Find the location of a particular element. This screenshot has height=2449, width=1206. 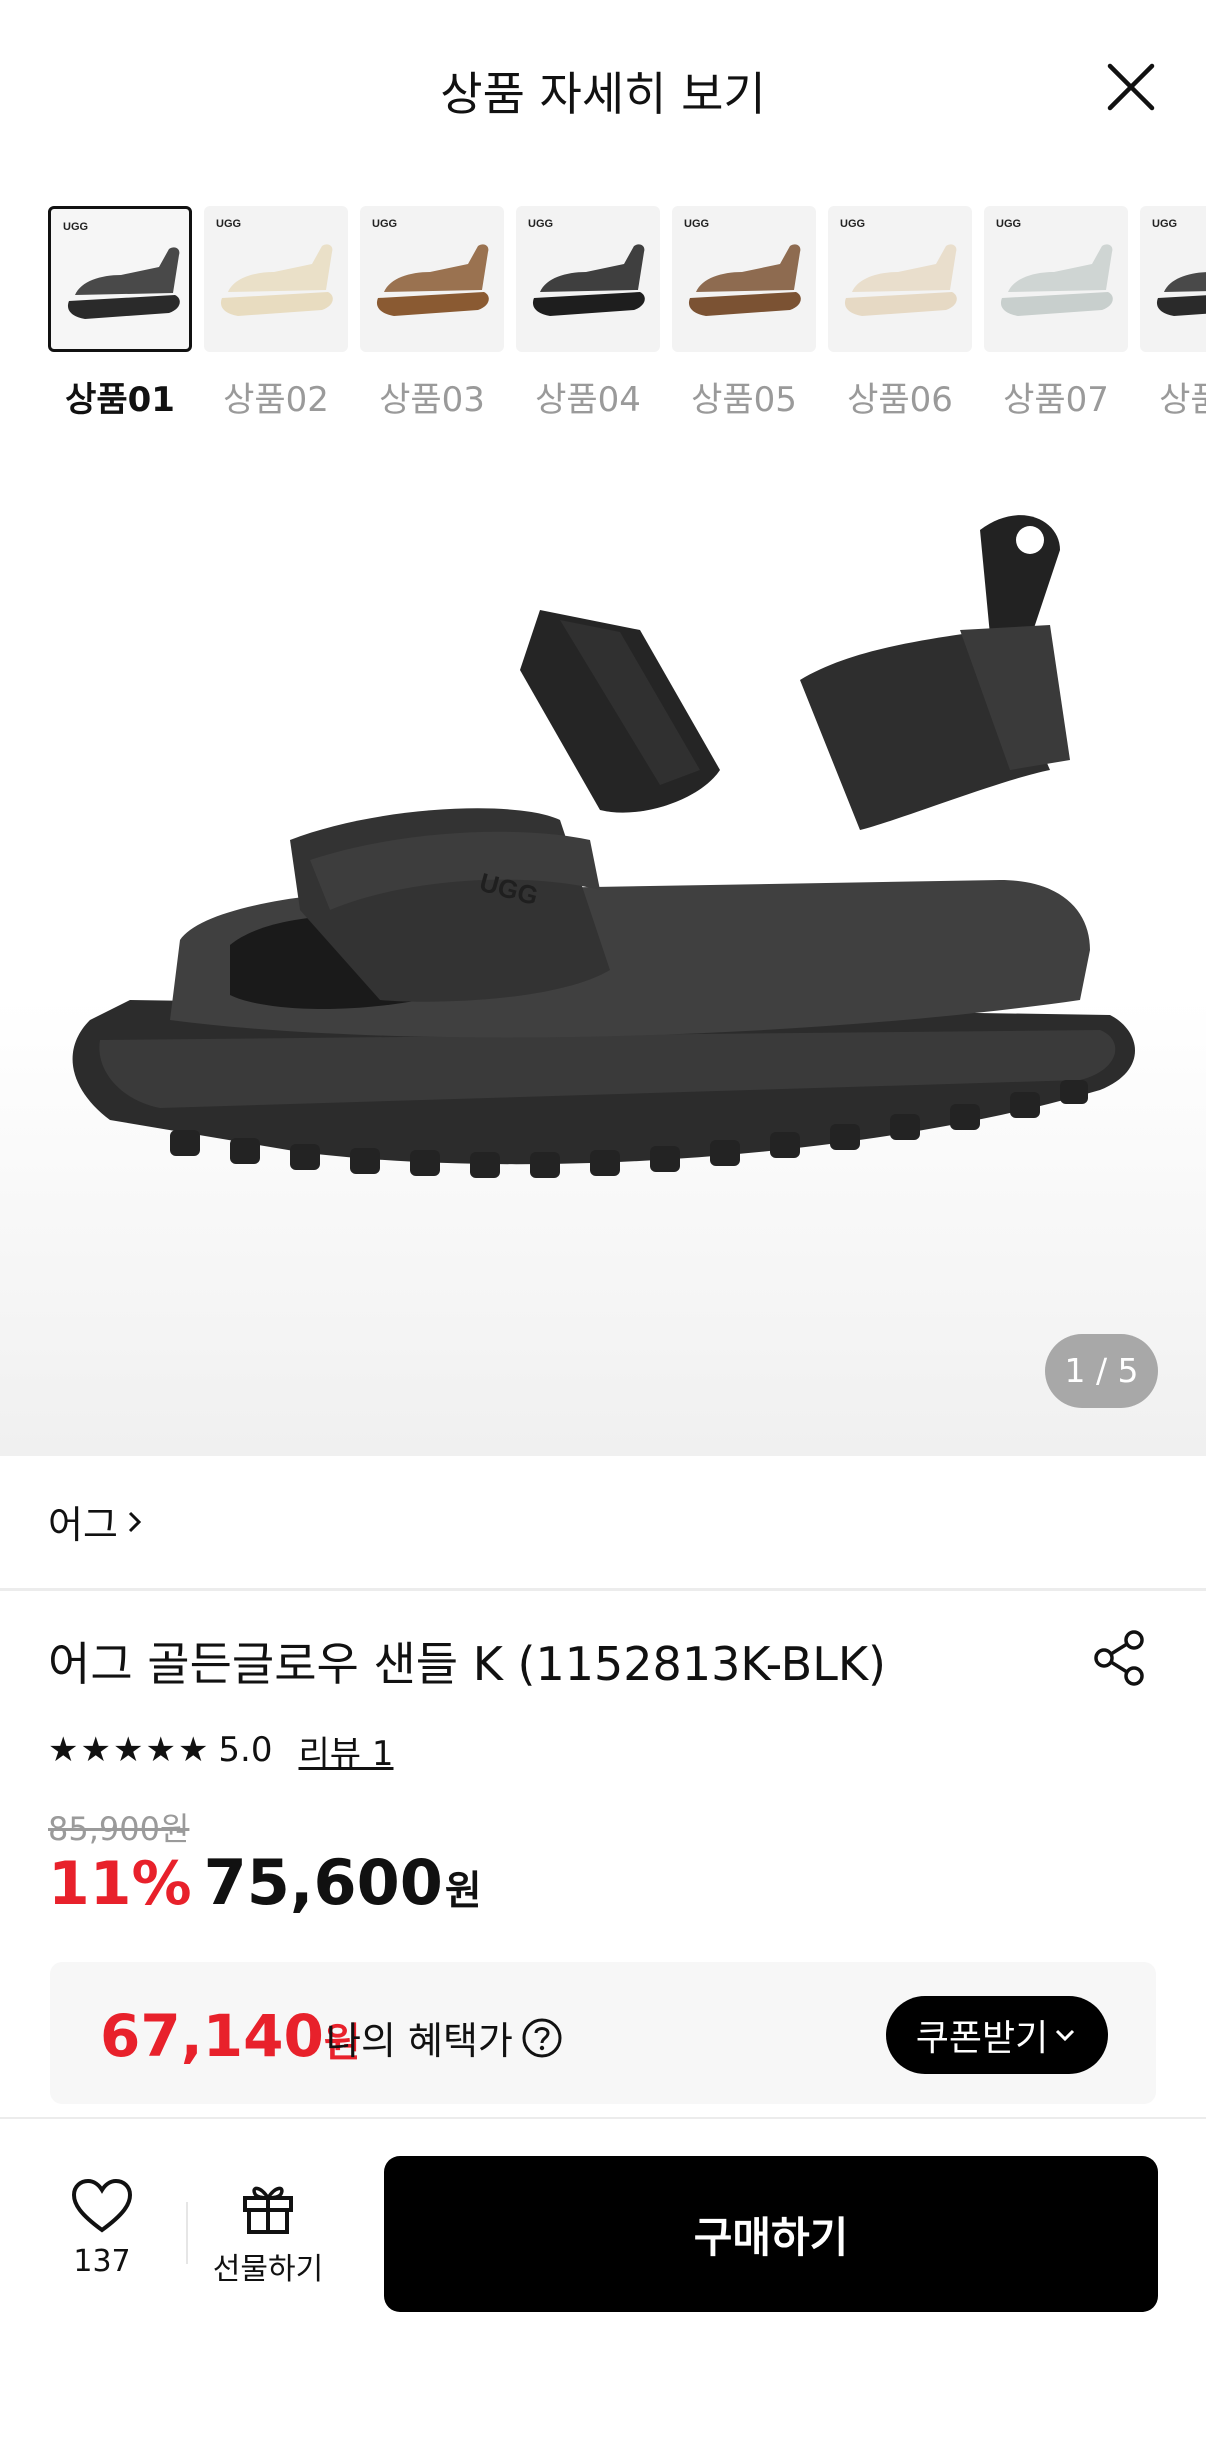

thumbnail-item: UGG 상품03 is located at coordinates (432, 313).